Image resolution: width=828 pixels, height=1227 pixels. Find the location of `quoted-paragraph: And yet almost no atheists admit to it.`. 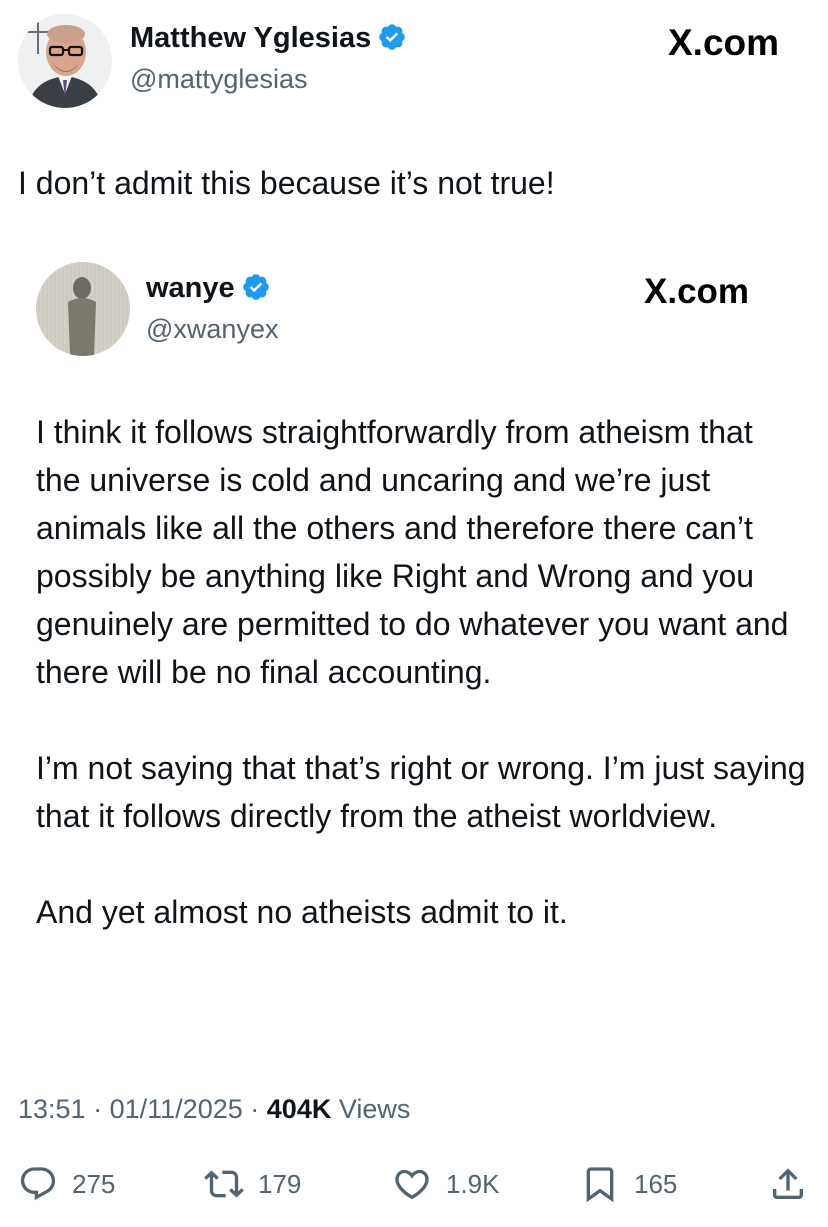

quoted-paragraph: And yet almost no atheists admit to it. is located at coordinates (302, 912).